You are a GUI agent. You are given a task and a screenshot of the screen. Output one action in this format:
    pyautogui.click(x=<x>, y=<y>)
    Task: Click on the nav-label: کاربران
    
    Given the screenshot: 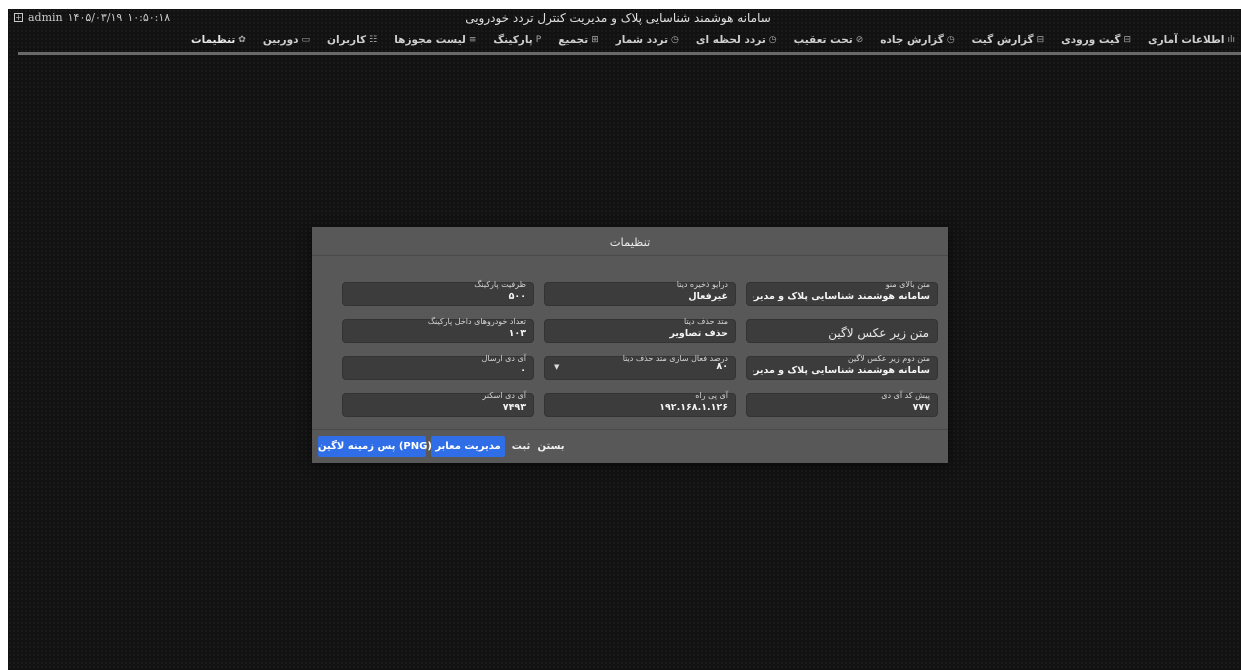 What is the action you would take?
    pyautogui.click(x=347, y=39)
    